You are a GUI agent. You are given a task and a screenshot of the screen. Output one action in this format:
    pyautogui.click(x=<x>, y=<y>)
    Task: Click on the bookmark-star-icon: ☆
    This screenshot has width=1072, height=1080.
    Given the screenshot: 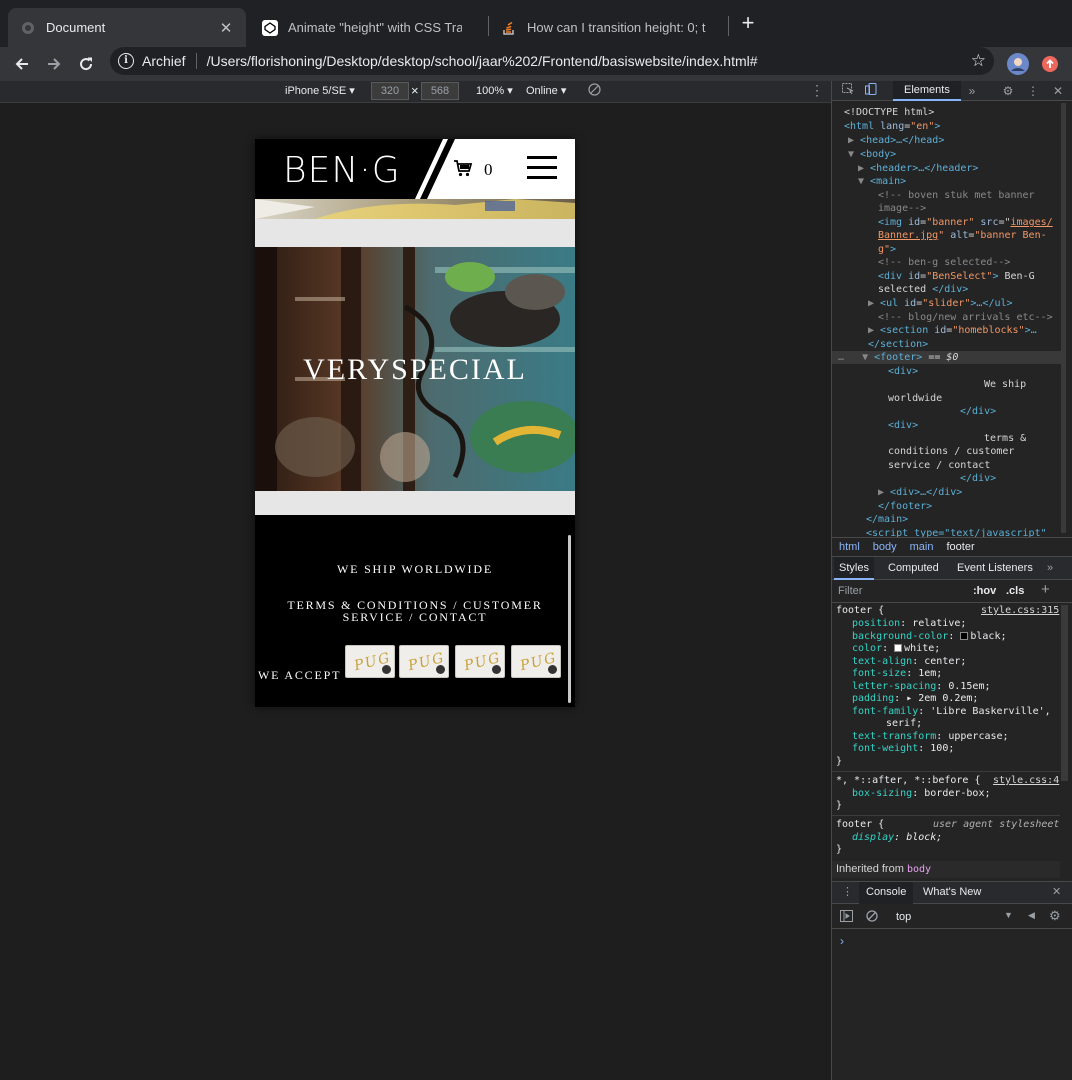 What is the action you would take?
    pyautogui.click(x=978, y=61)
    